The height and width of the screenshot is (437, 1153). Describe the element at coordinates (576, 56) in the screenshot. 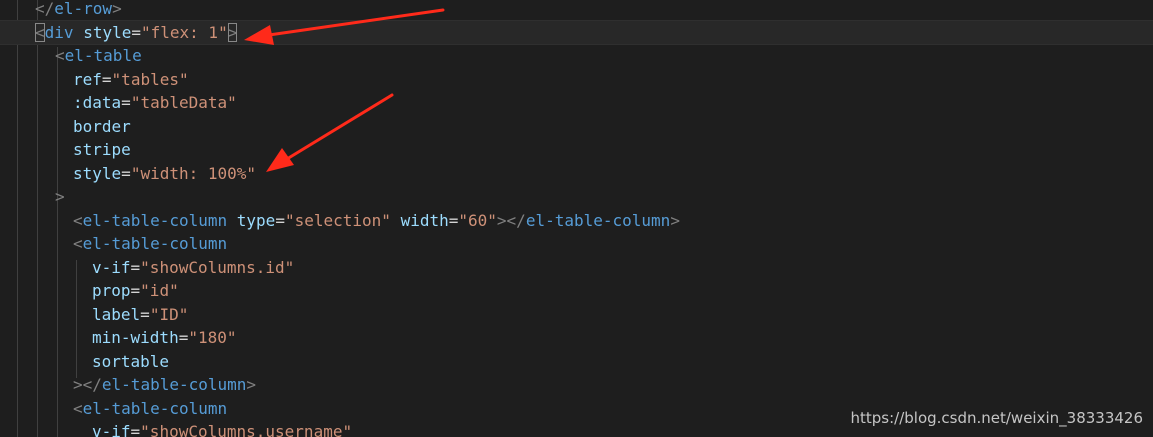

I see `code-line: <el-table` at that location.